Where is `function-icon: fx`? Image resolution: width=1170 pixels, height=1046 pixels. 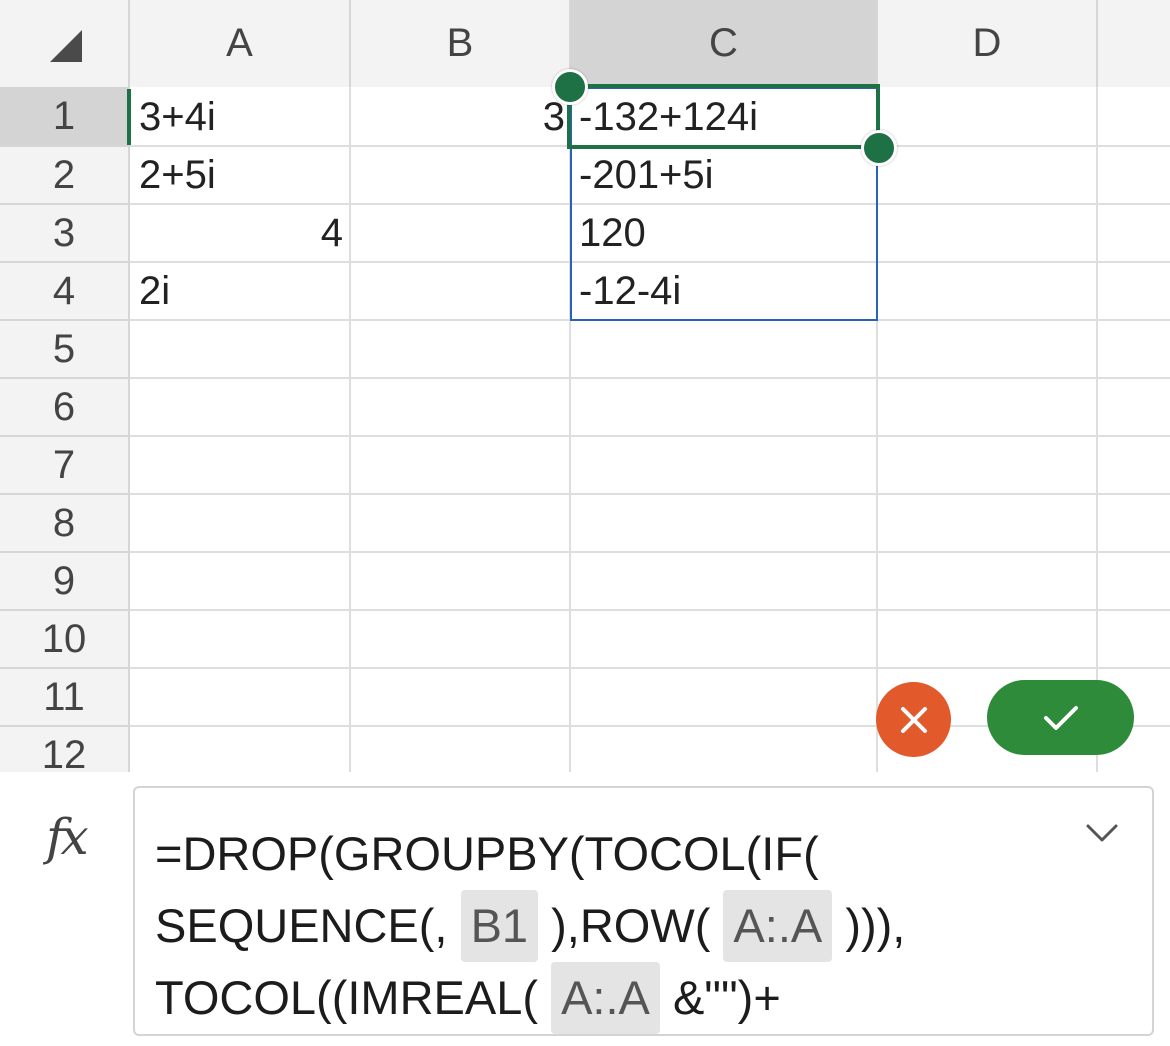
function-icon: fx is located at coordinates (67, 837).